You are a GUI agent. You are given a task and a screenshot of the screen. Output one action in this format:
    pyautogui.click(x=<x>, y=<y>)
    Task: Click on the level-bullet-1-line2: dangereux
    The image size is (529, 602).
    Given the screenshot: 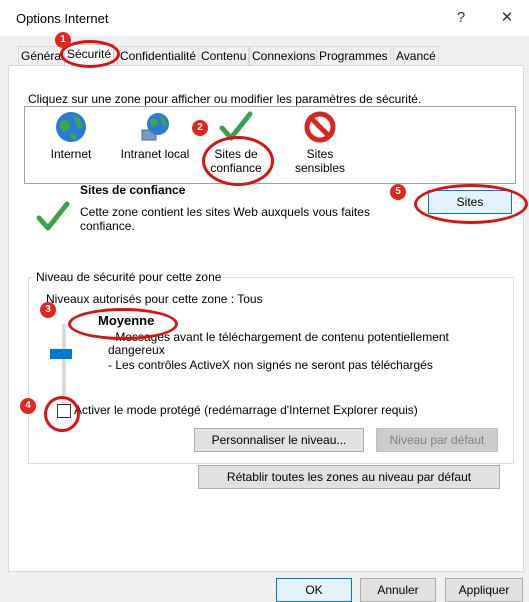 What is the action you would take?
    pyautogui.click(x=136, y=350)
    